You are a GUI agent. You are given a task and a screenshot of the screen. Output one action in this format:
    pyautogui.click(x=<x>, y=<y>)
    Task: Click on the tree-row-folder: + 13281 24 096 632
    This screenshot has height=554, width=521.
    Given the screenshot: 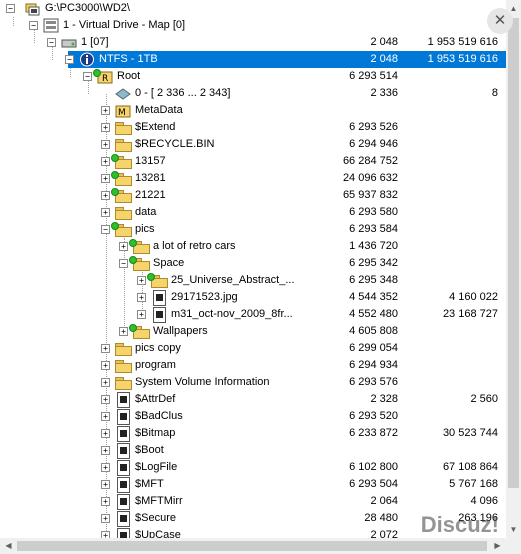 What is the action you would take?
    pyautogui.click(x=253, y=178)
    